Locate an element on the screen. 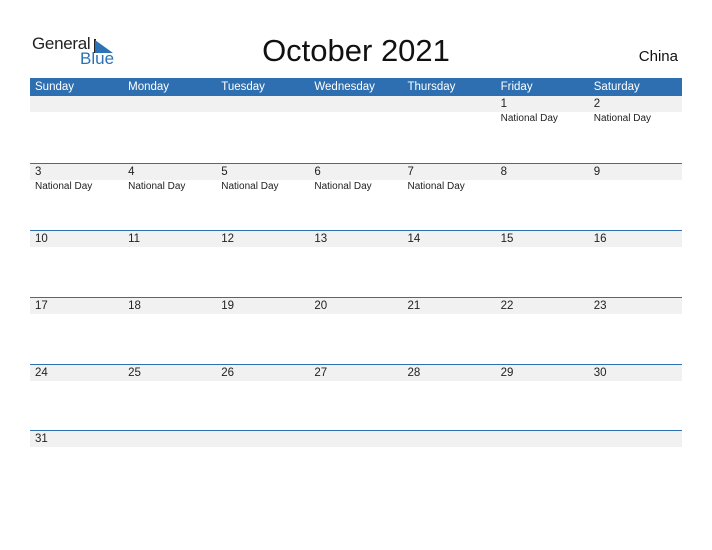  day-number: 18 is located at coordinates (134, 306).